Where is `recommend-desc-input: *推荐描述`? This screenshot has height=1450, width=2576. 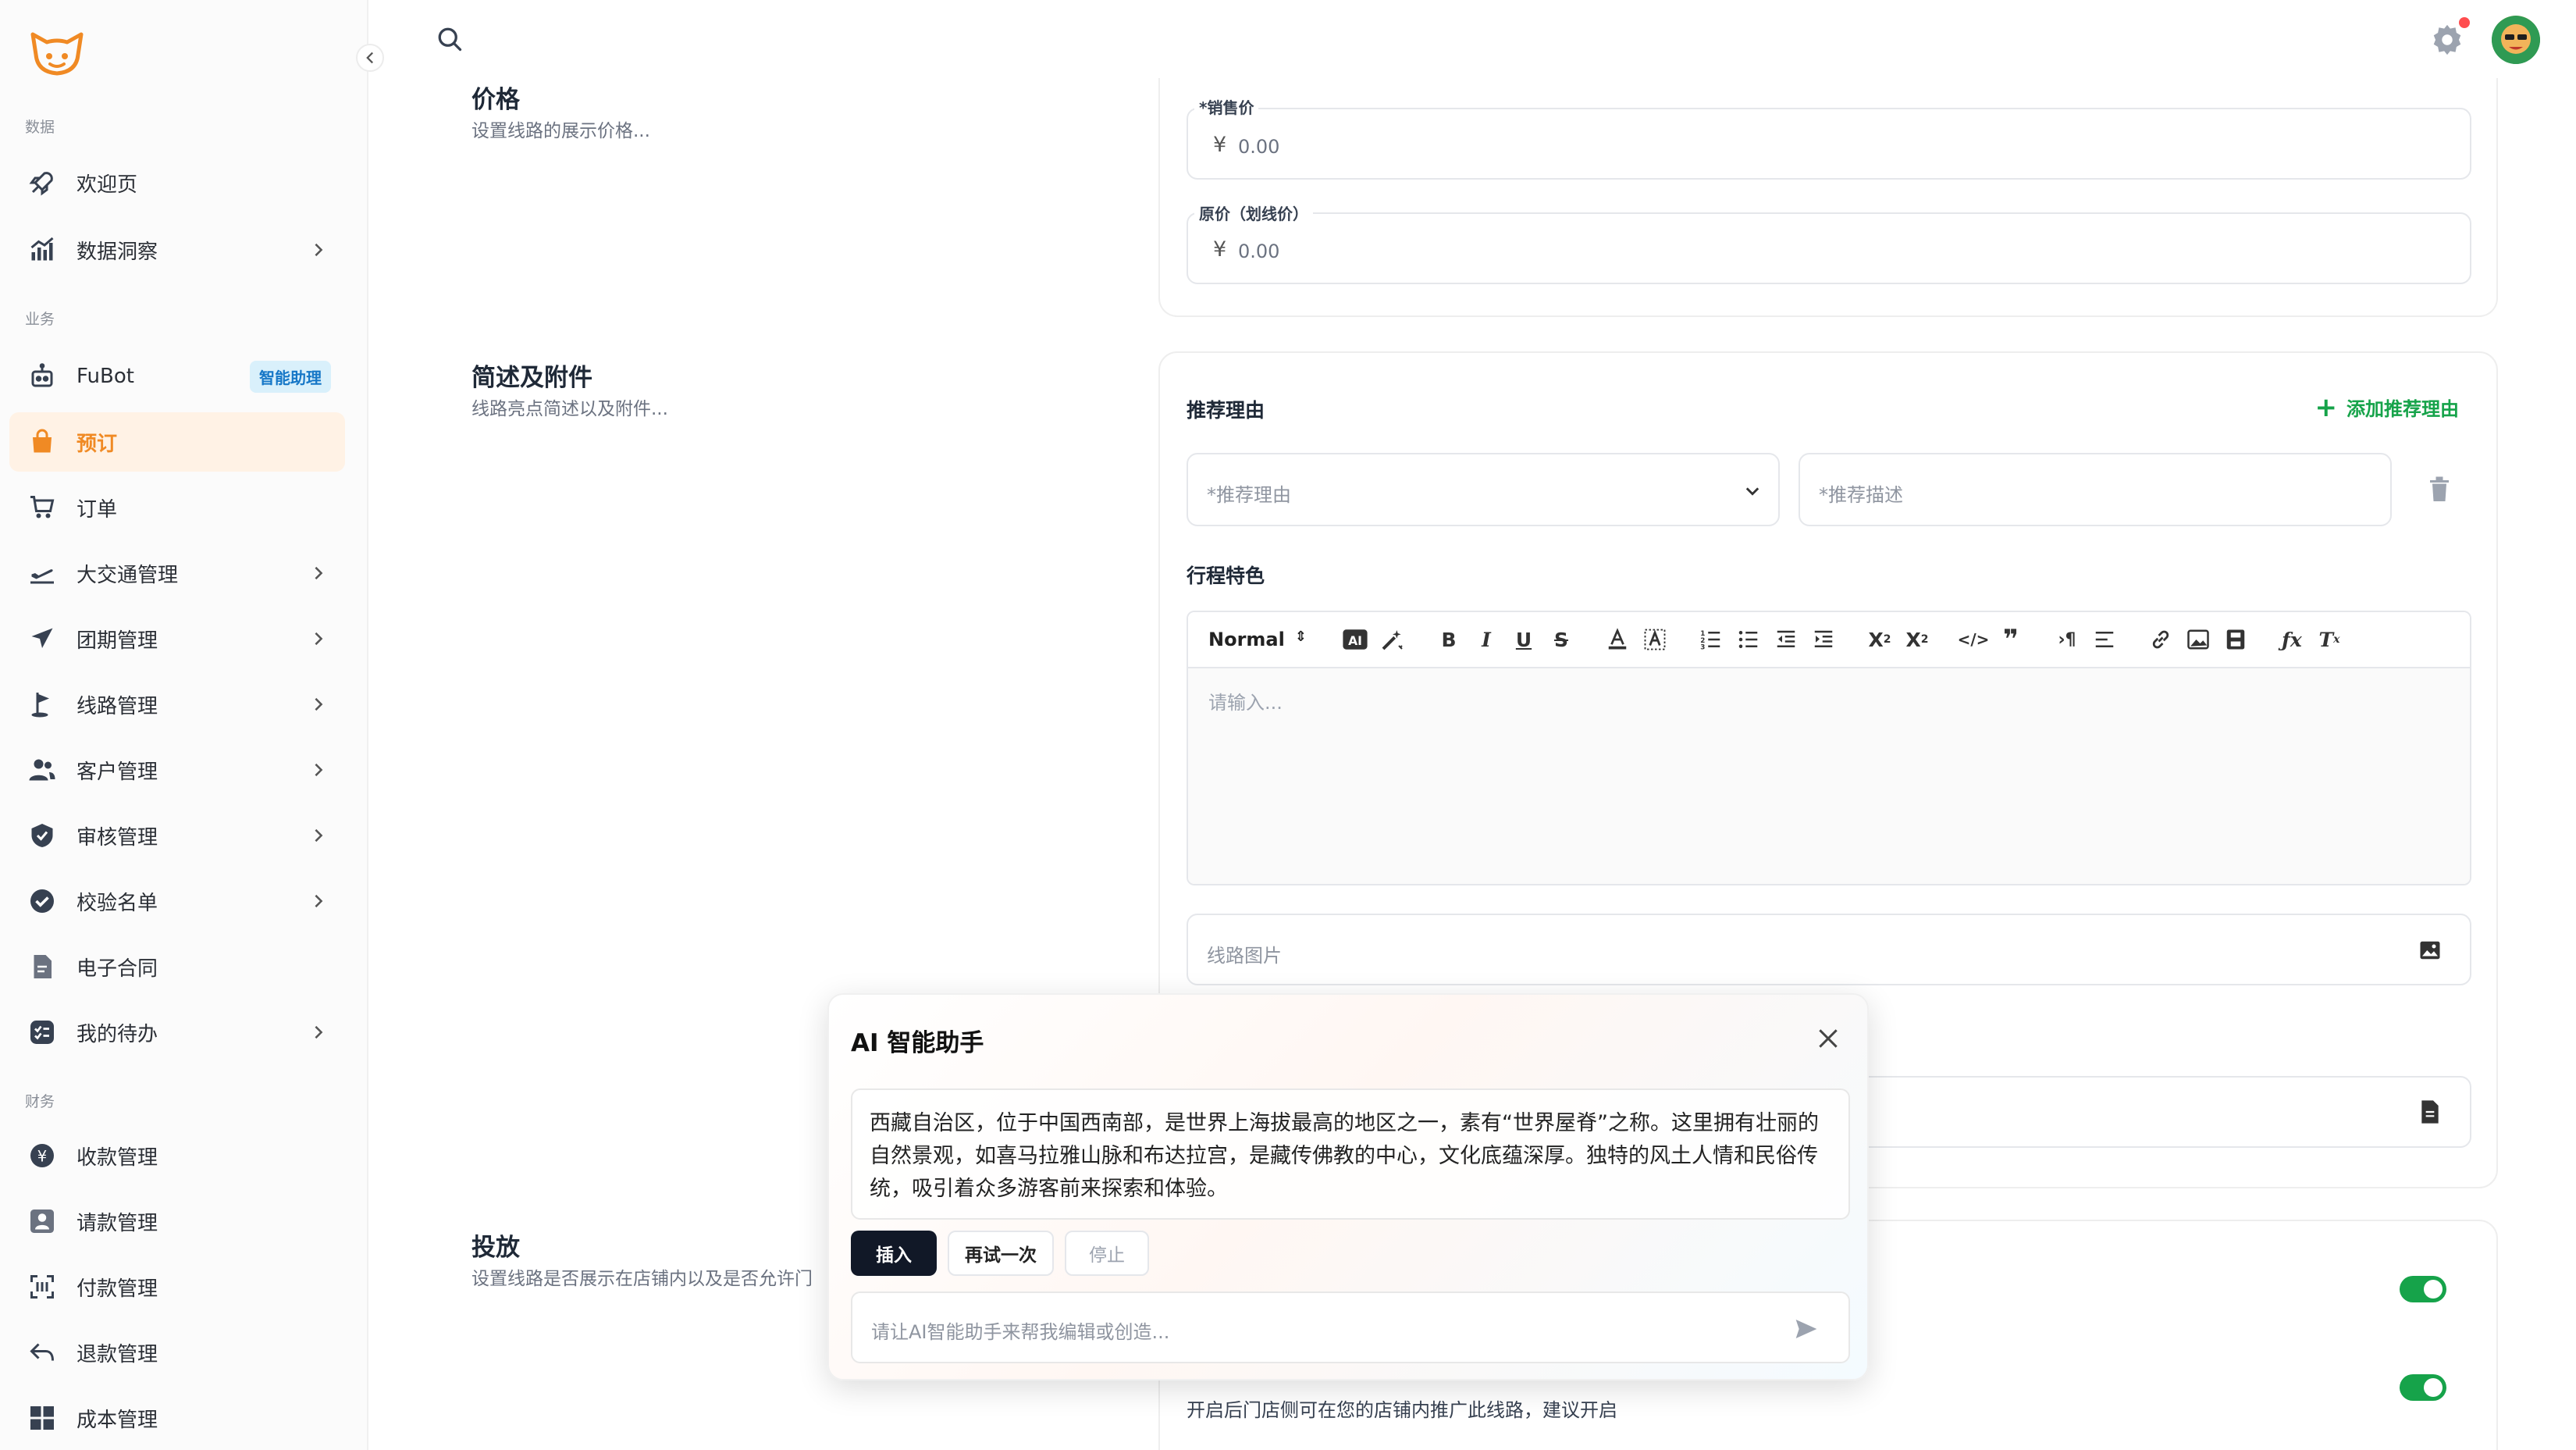 recommend-desc-input: *推荐描述 is located at coordinates (2095, 489).